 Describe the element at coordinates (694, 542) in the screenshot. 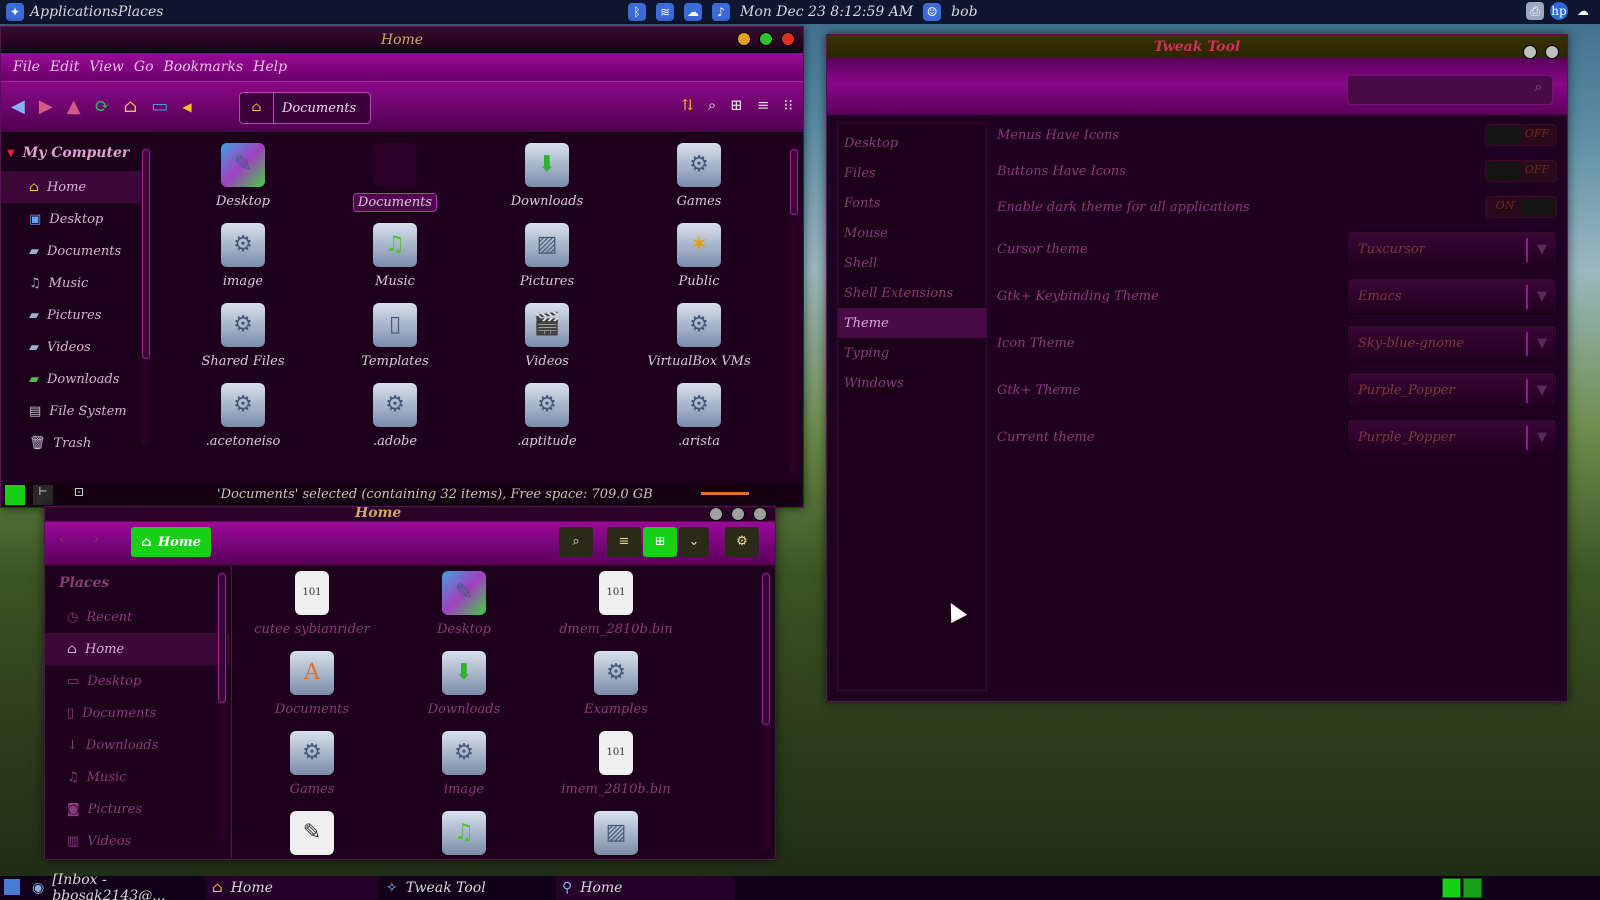

I see `view-options-button: ⌄` at that location.